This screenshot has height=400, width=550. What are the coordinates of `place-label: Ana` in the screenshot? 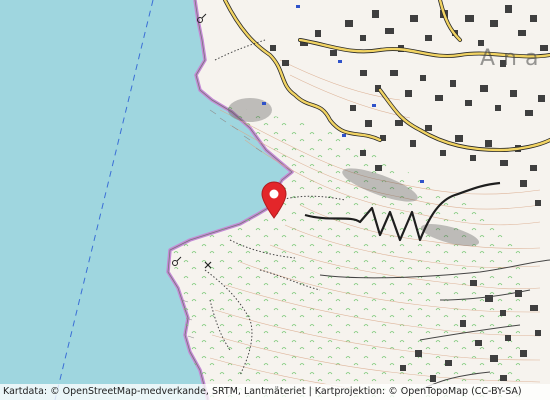 It's located at (513, 58).